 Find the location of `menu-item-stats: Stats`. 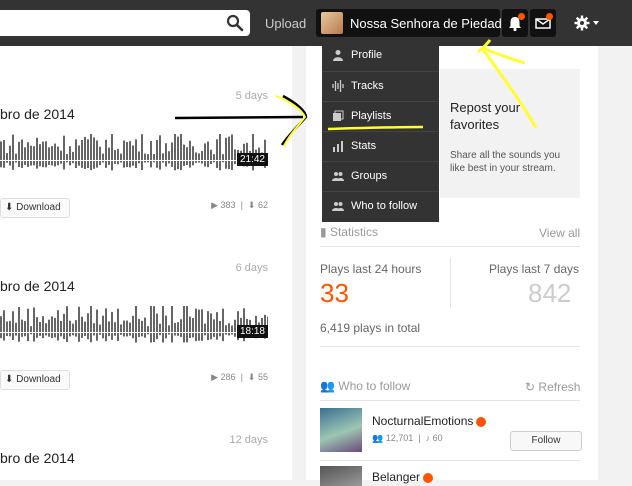

menu-item-stats: Stats is located at coordinates (380, 146).